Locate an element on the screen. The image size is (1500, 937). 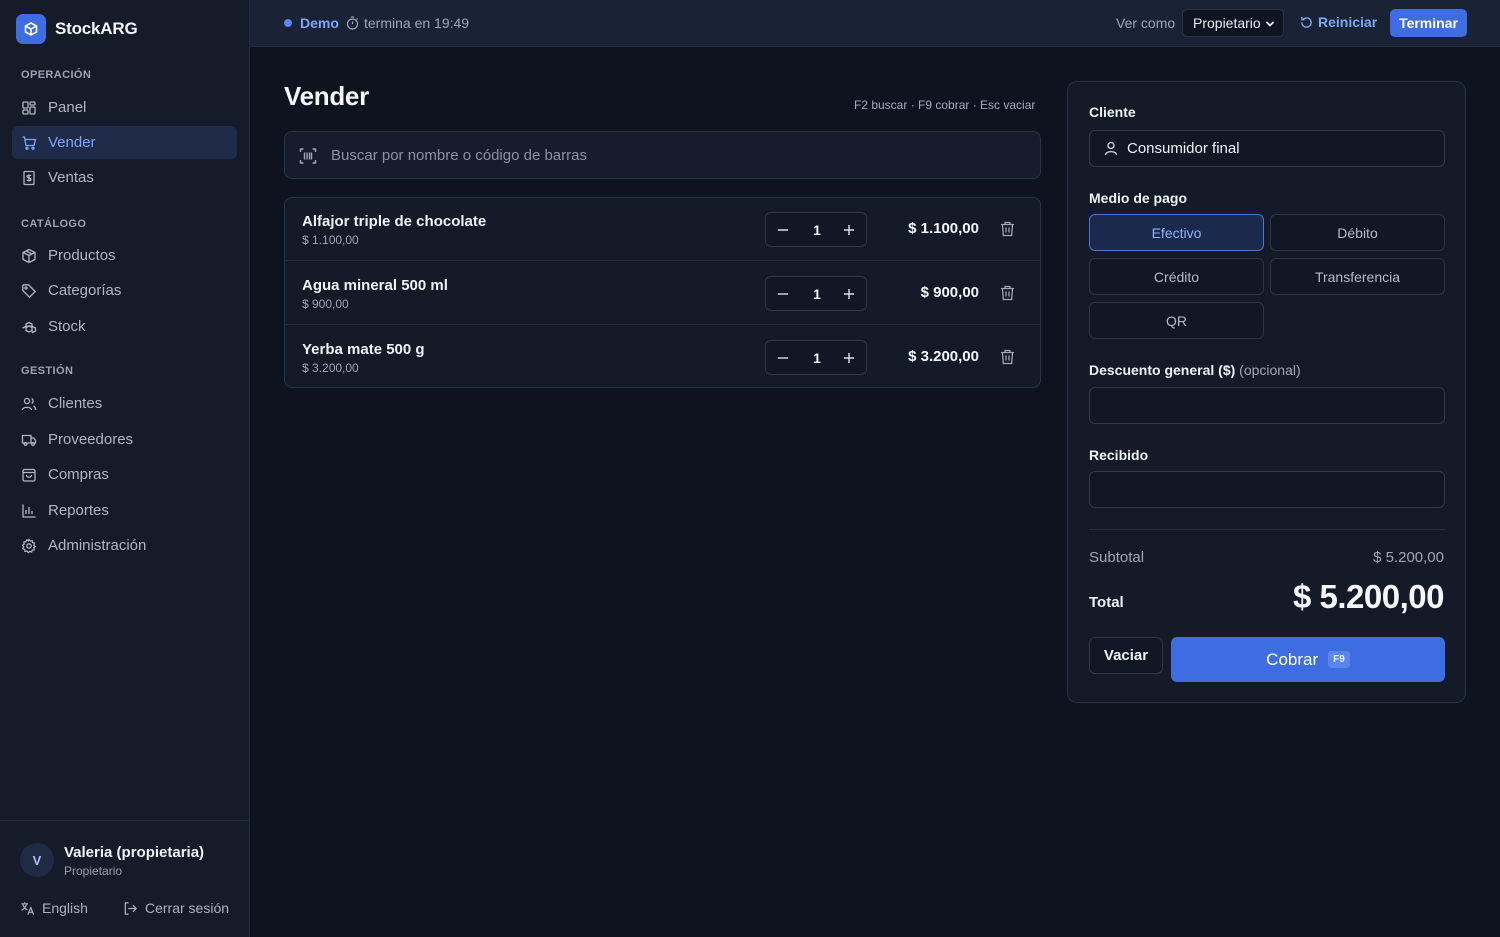
divider is located at coordinates (1267, 529).